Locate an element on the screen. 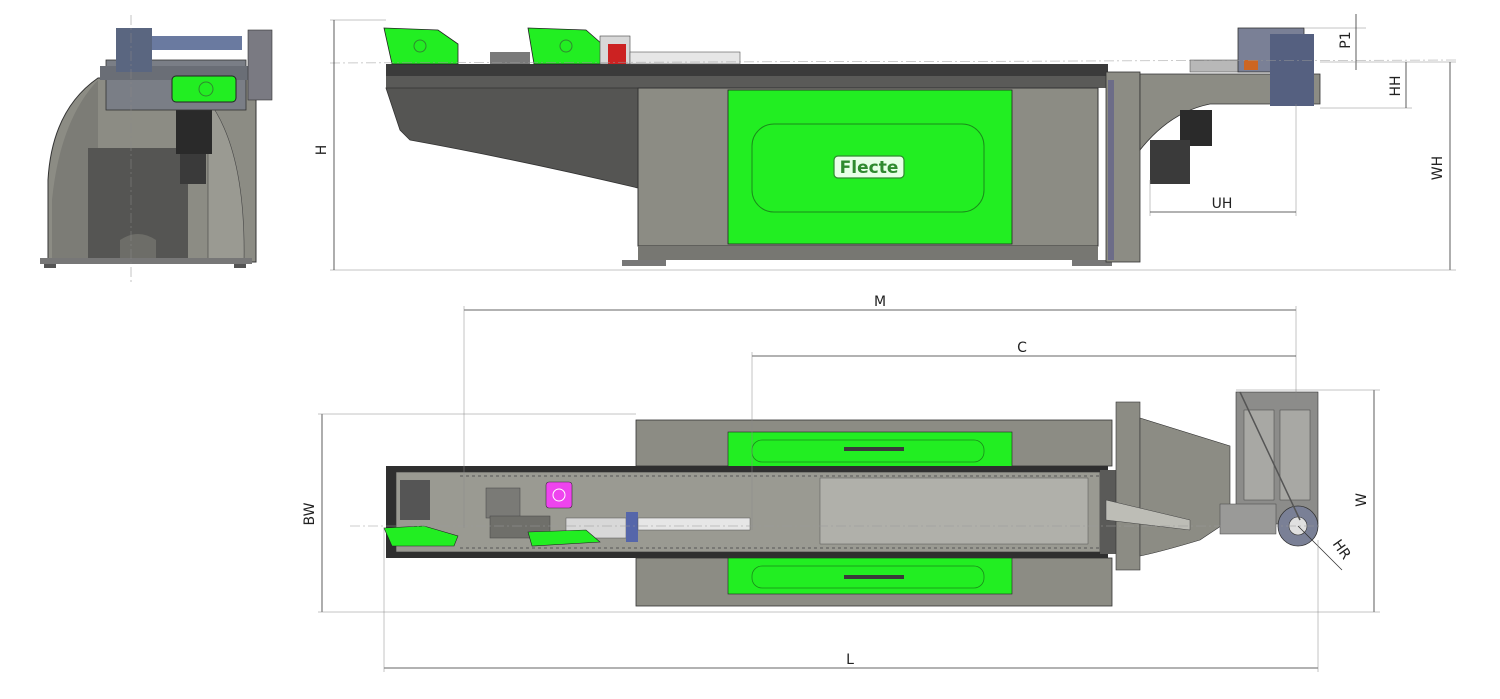 Image resolution: width=1500 pixels, height=699 pixels. flecte-logo-text: Flecte is located at coordinates (869, 168).